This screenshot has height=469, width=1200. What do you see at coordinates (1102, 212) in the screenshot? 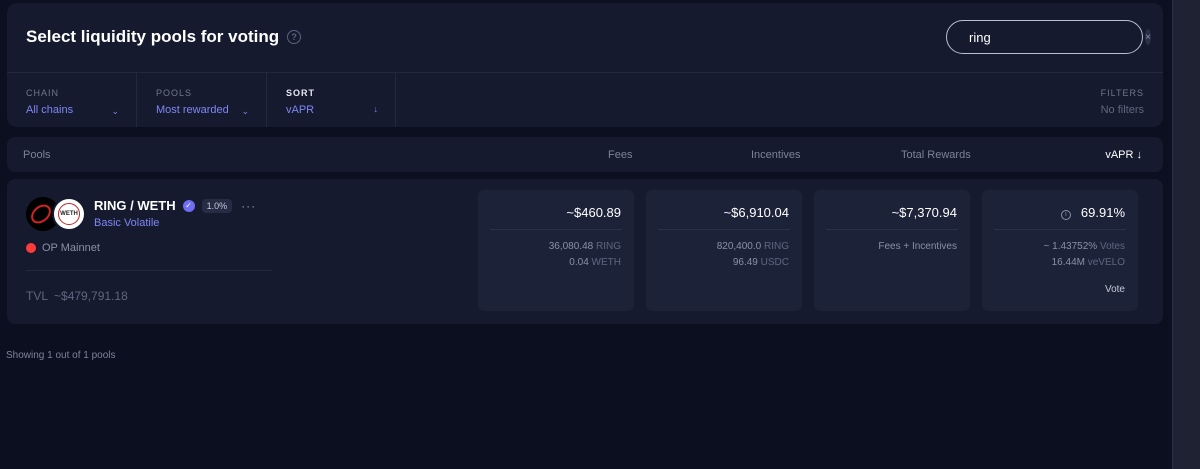
I see `vapr-value: 69.91%` at bounding box center [1102, 212].